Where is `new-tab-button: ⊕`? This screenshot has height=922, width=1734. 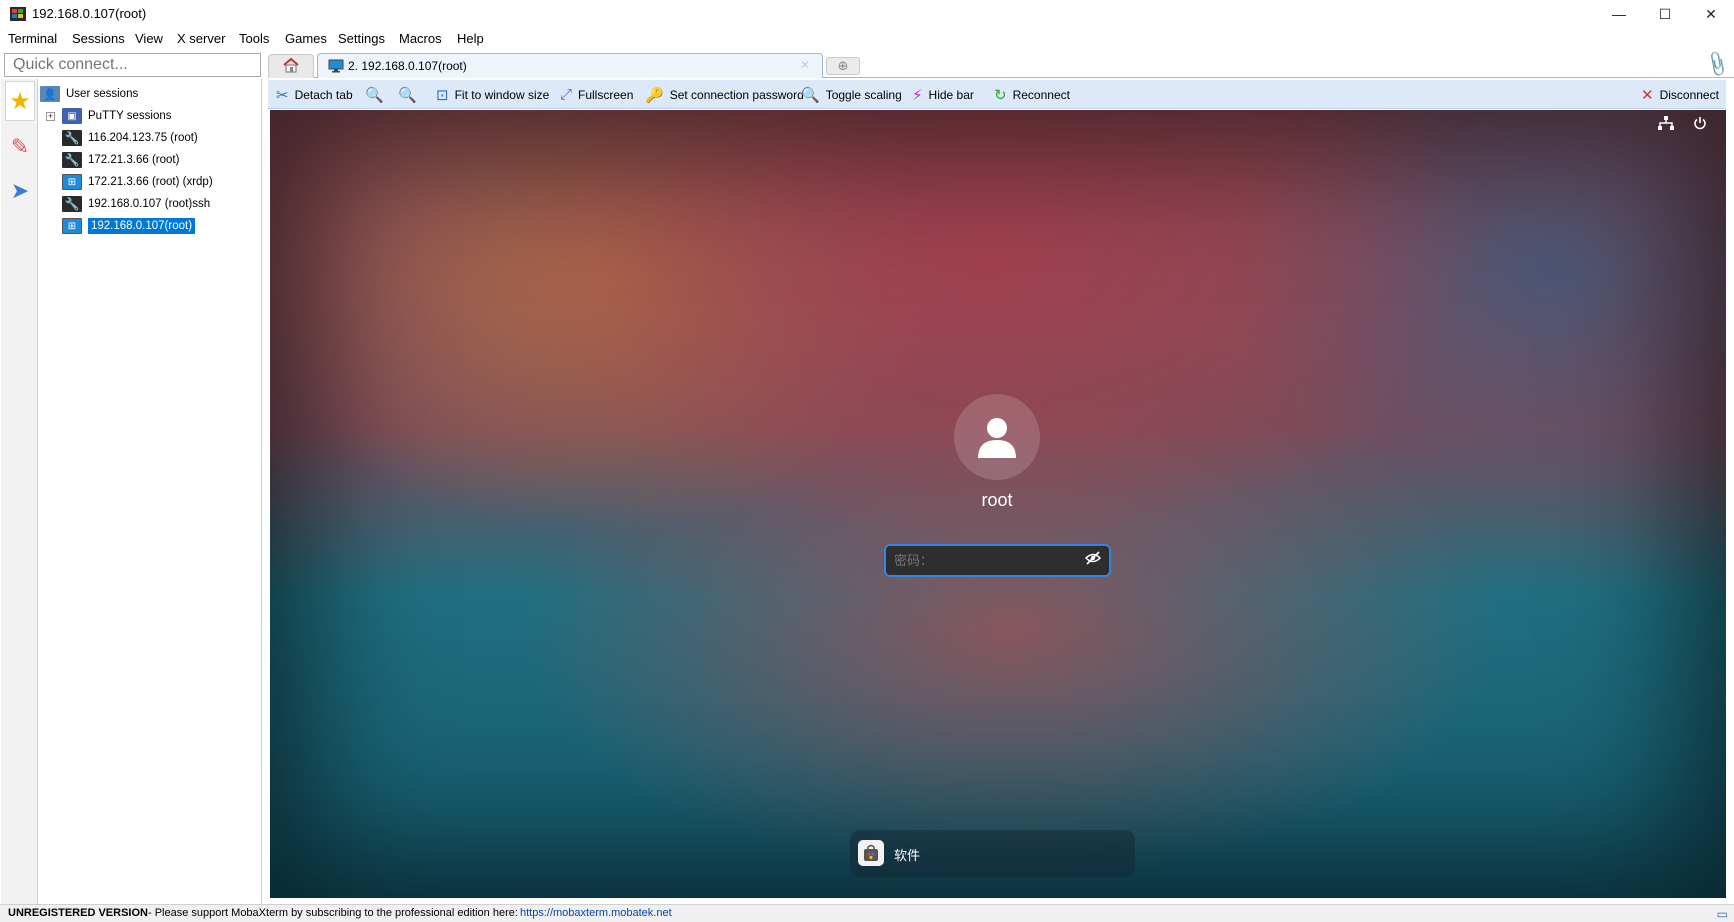
new-tab-button: ⊕ is located at coordinates (843, 66).